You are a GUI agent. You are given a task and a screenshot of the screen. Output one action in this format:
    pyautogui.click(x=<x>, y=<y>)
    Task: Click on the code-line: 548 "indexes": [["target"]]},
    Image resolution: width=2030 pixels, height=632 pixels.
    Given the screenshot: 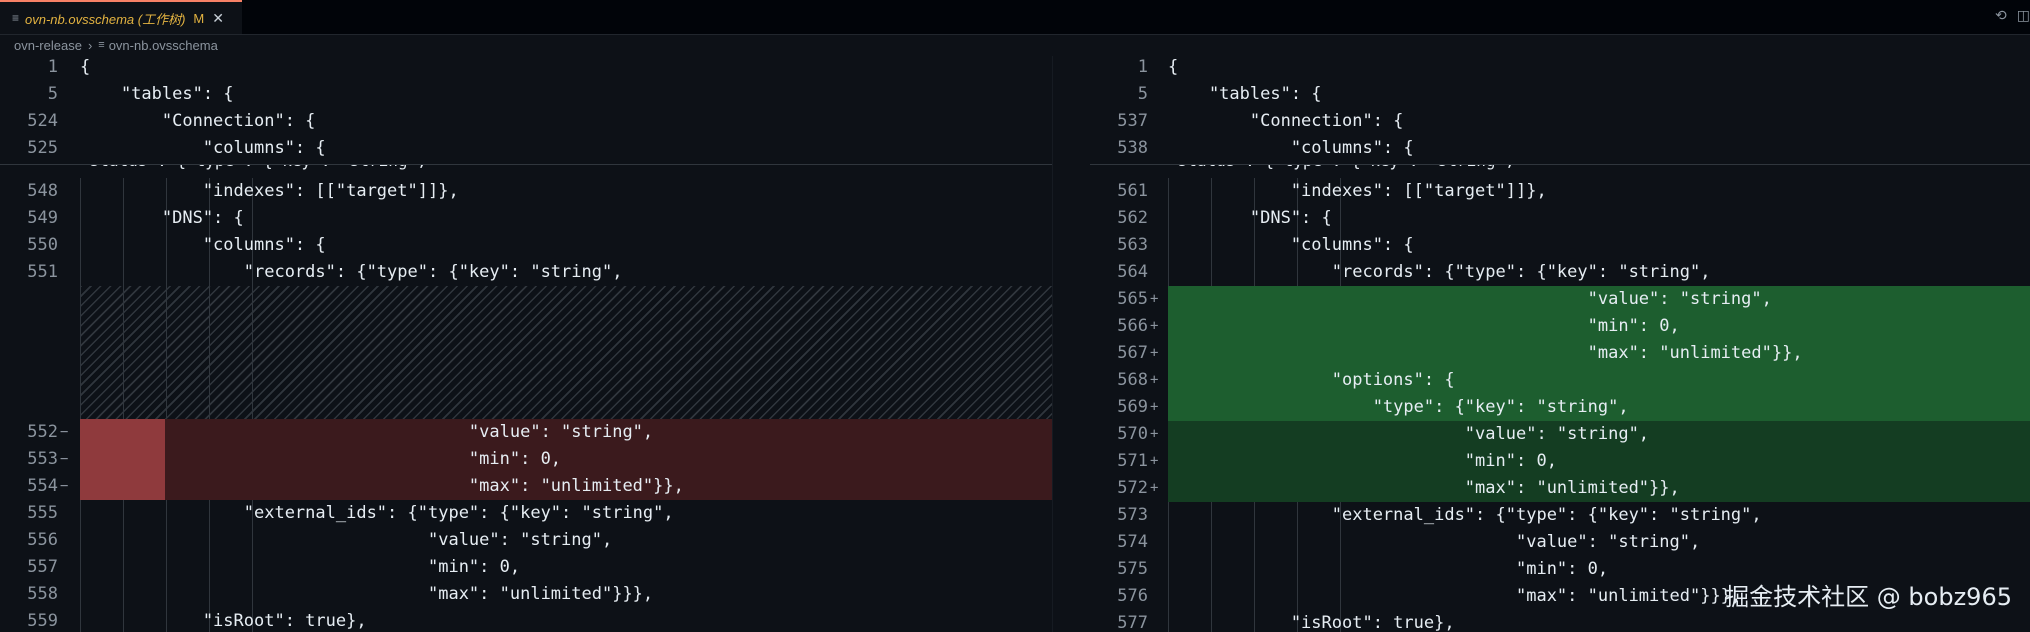 What is the action you would take?
    pyautogui.click(x=526, y=191)
    